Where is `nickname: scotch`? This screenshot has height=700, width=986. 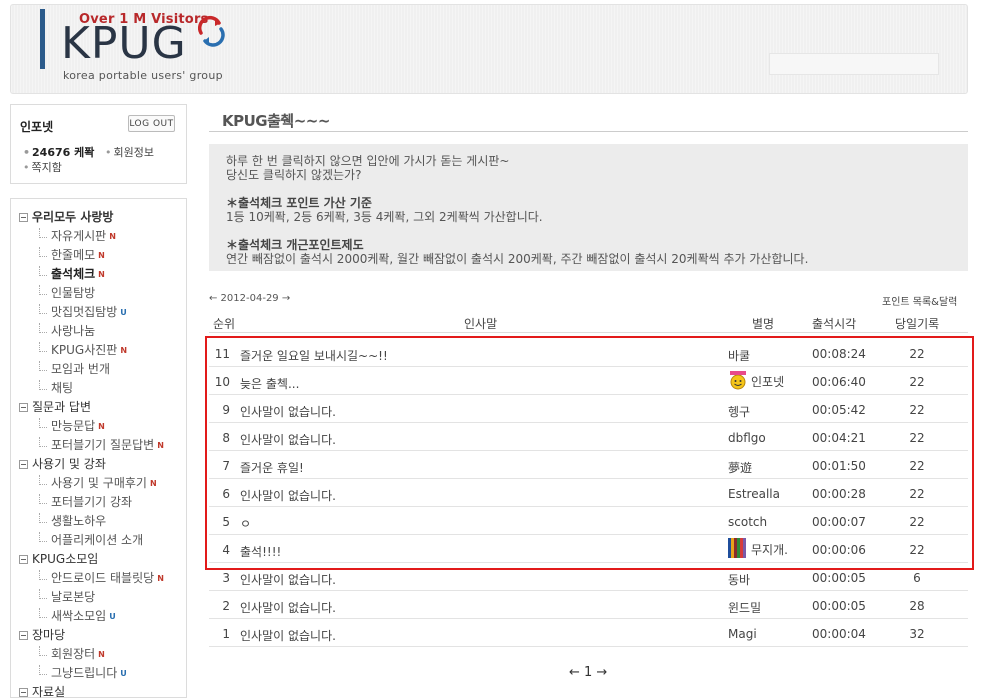 nickname: scotch is located at coordinates (747, 522).